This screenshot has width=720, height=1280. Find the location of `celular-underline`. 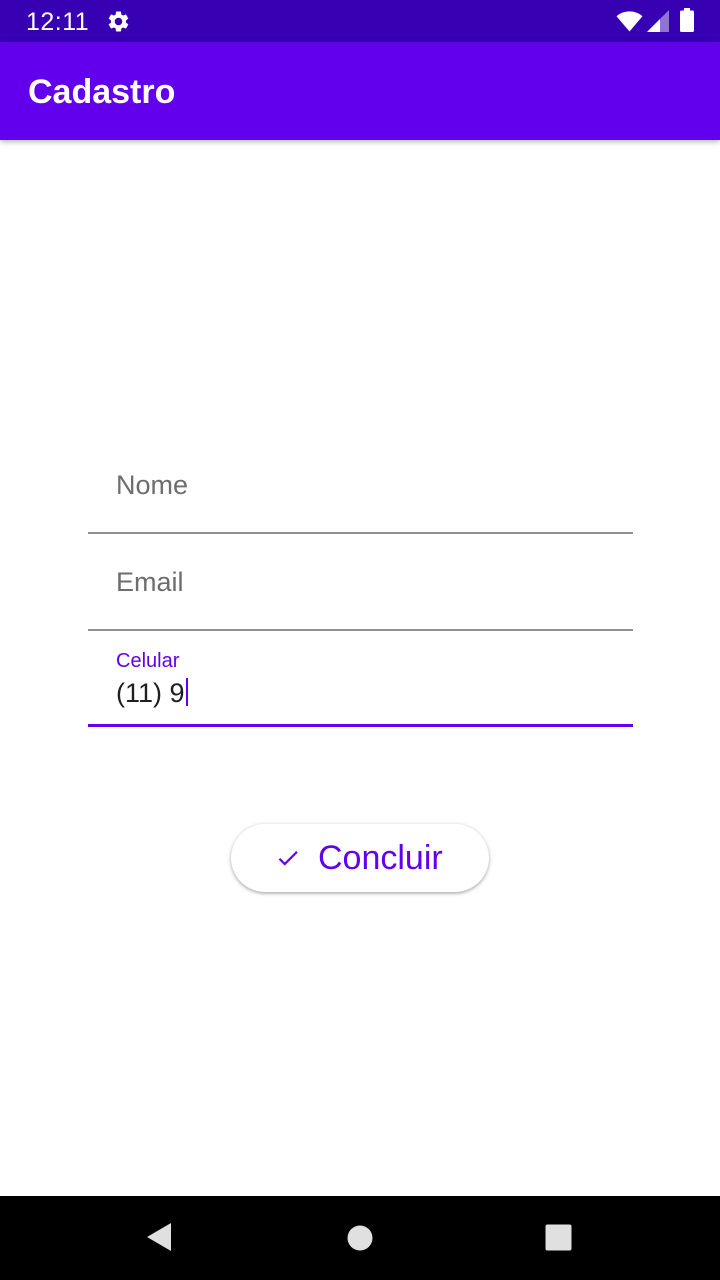

celular-underline is located at coordinates (360, 725).